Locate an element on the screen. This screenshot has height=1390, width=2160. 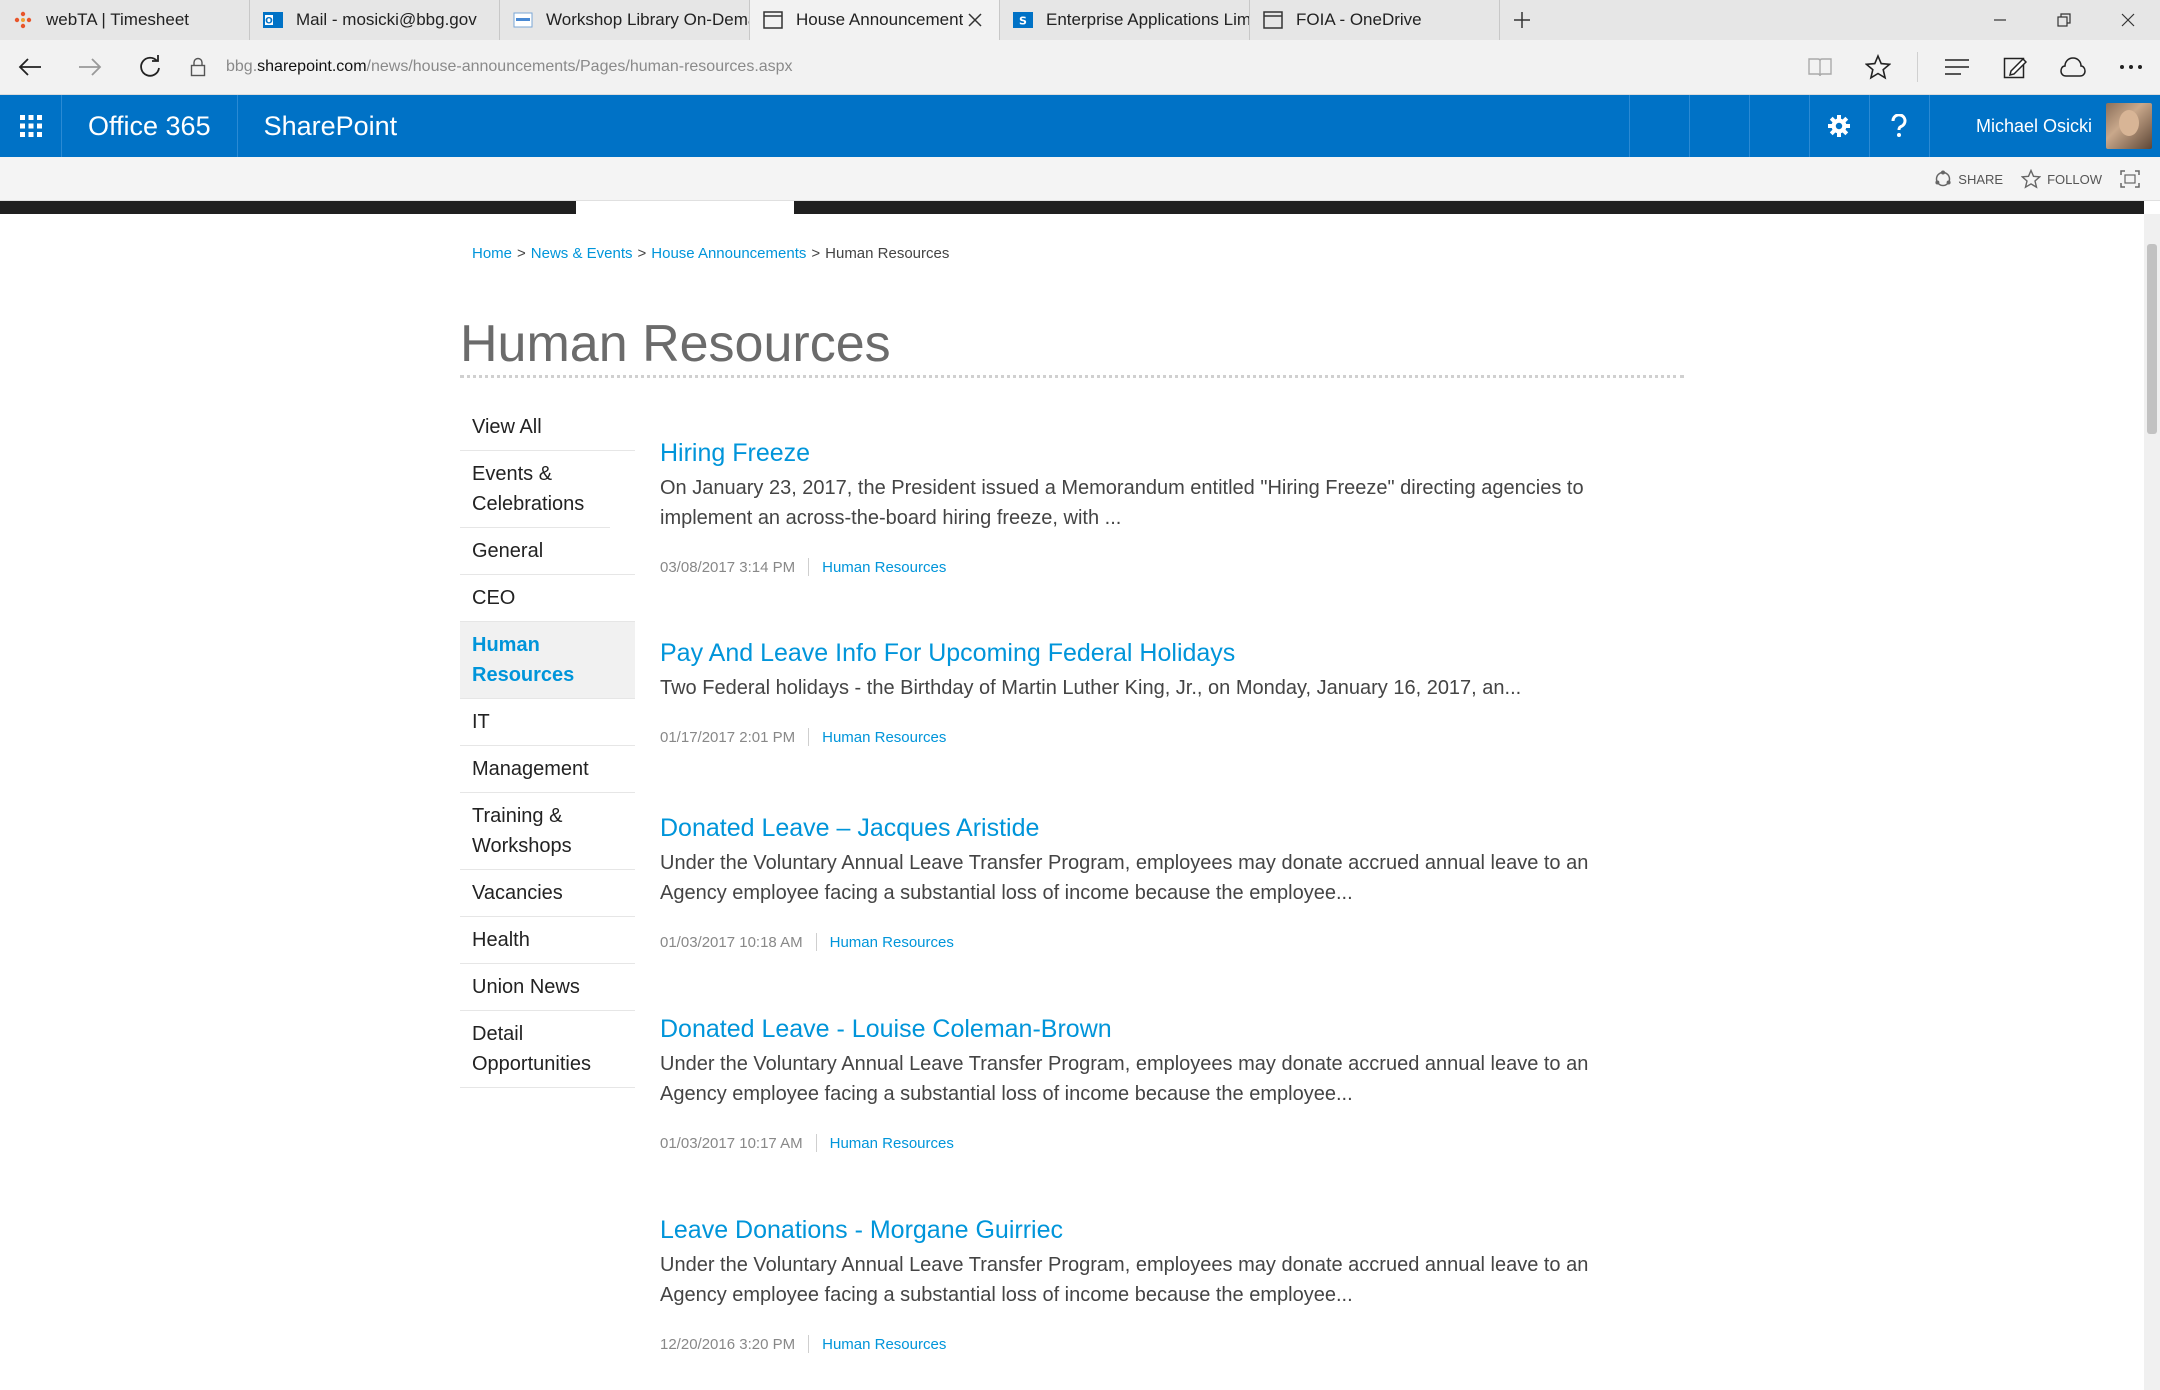
forward-arrow-icon is located at coordinates (90, 67).